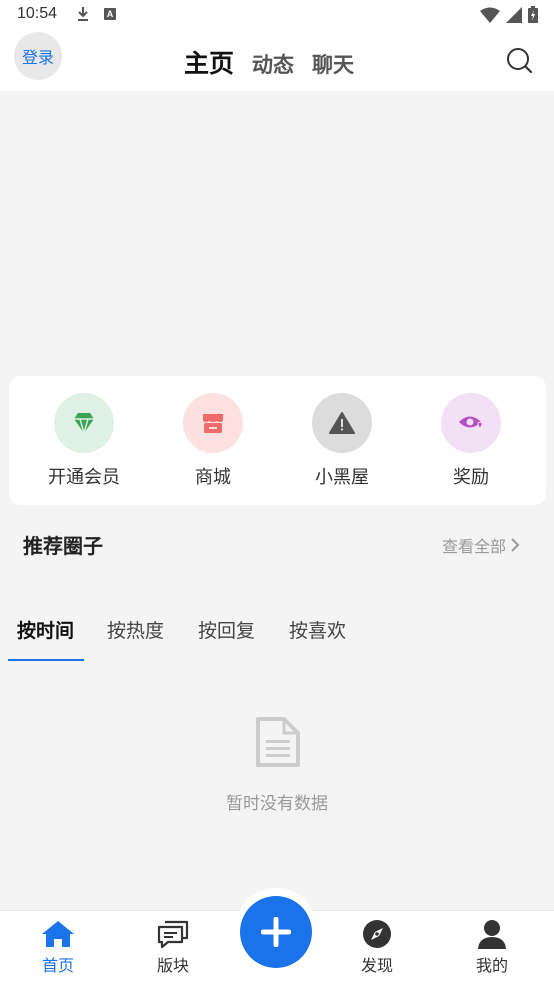 The width and height of the screenshot is (554, 984). I want to click on warning-icon, so click(342, 423).